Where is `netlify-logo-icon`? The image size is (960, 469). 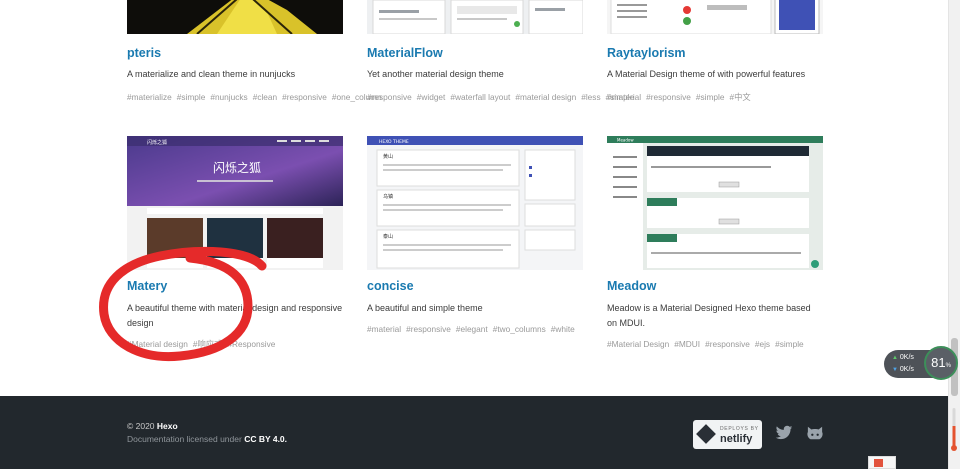 netlify-logo-icon is located at coordinates (706, 434).